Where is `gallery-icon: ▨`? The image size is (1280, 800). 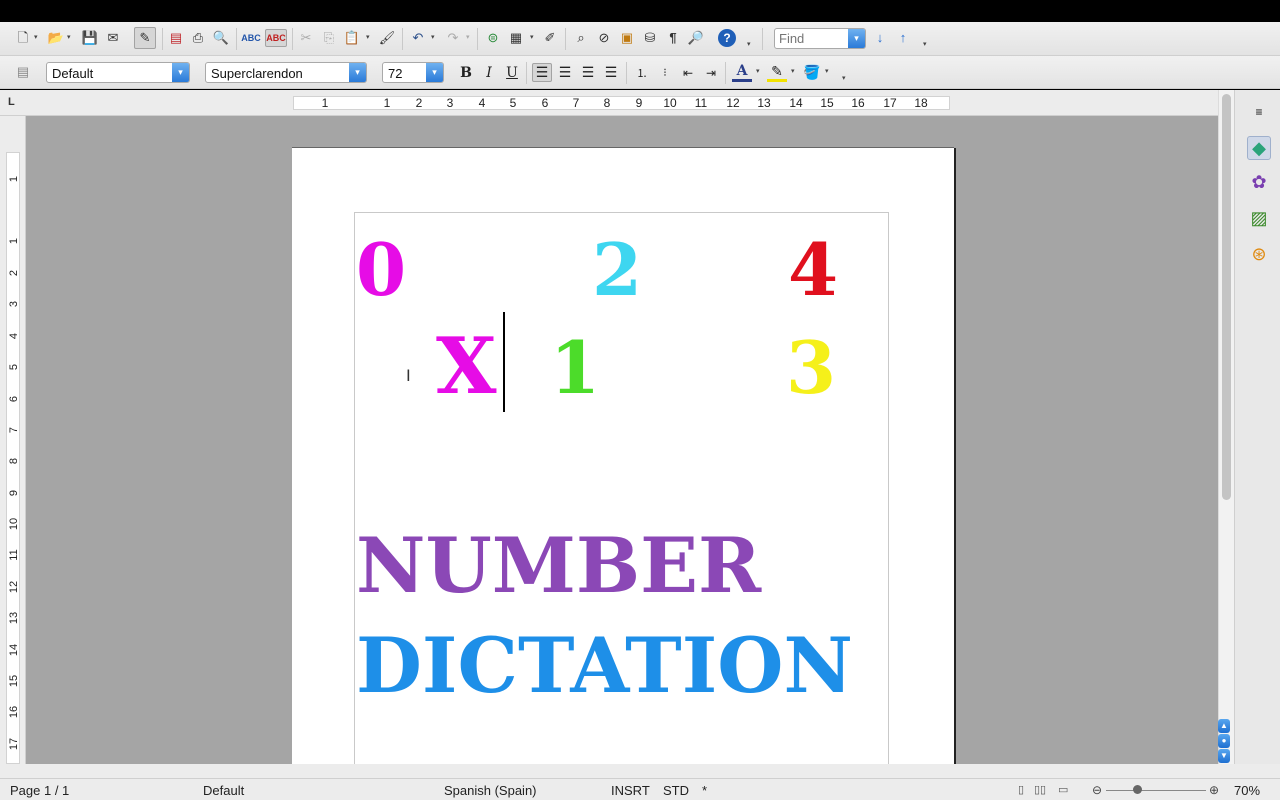 gallery-icon: ▨ is located at coordinates (1259, 218).